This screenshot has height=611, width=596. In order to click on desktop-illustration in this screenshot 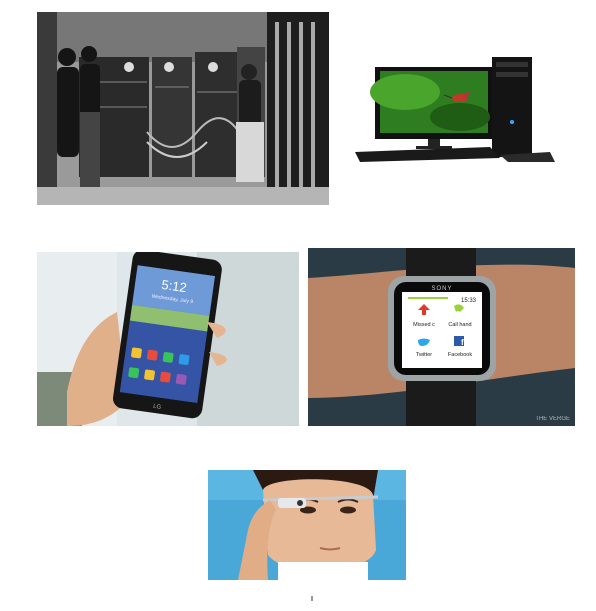, I will do `click(455, 87)`.